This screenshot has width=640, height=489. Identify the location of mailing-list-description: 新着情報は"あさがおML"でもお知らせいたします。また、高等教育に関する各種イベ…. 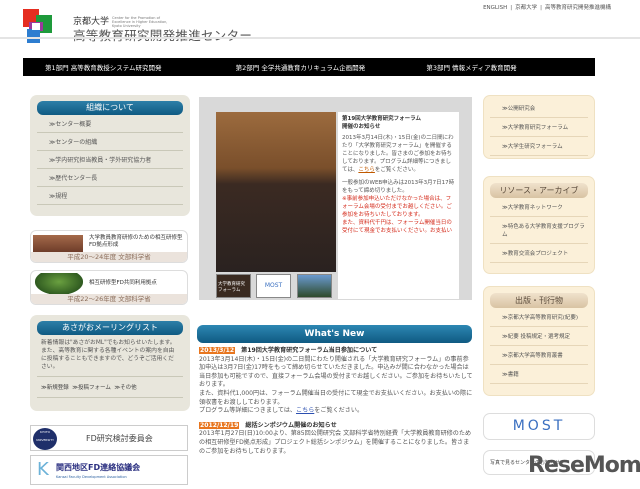
(110, 356).